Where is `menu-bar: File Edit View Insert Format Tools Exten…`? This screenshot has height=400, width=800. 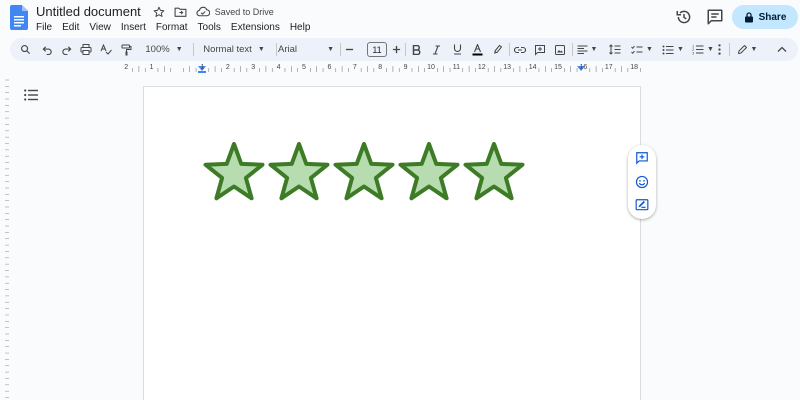
menu-bar: File Edit View Insert Format Tools Exten… is located at coordinates (178, 27).